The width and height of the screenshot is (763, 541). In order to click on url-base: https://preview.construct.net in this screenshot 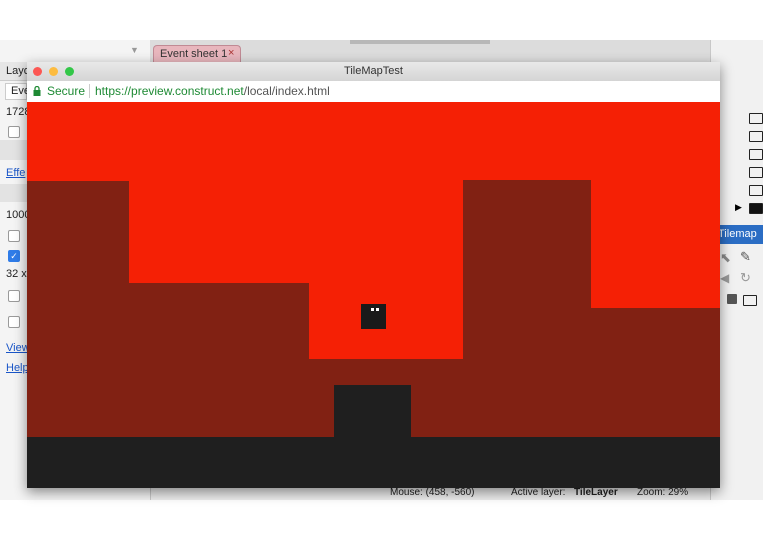, I will do `click(169, 91)`.